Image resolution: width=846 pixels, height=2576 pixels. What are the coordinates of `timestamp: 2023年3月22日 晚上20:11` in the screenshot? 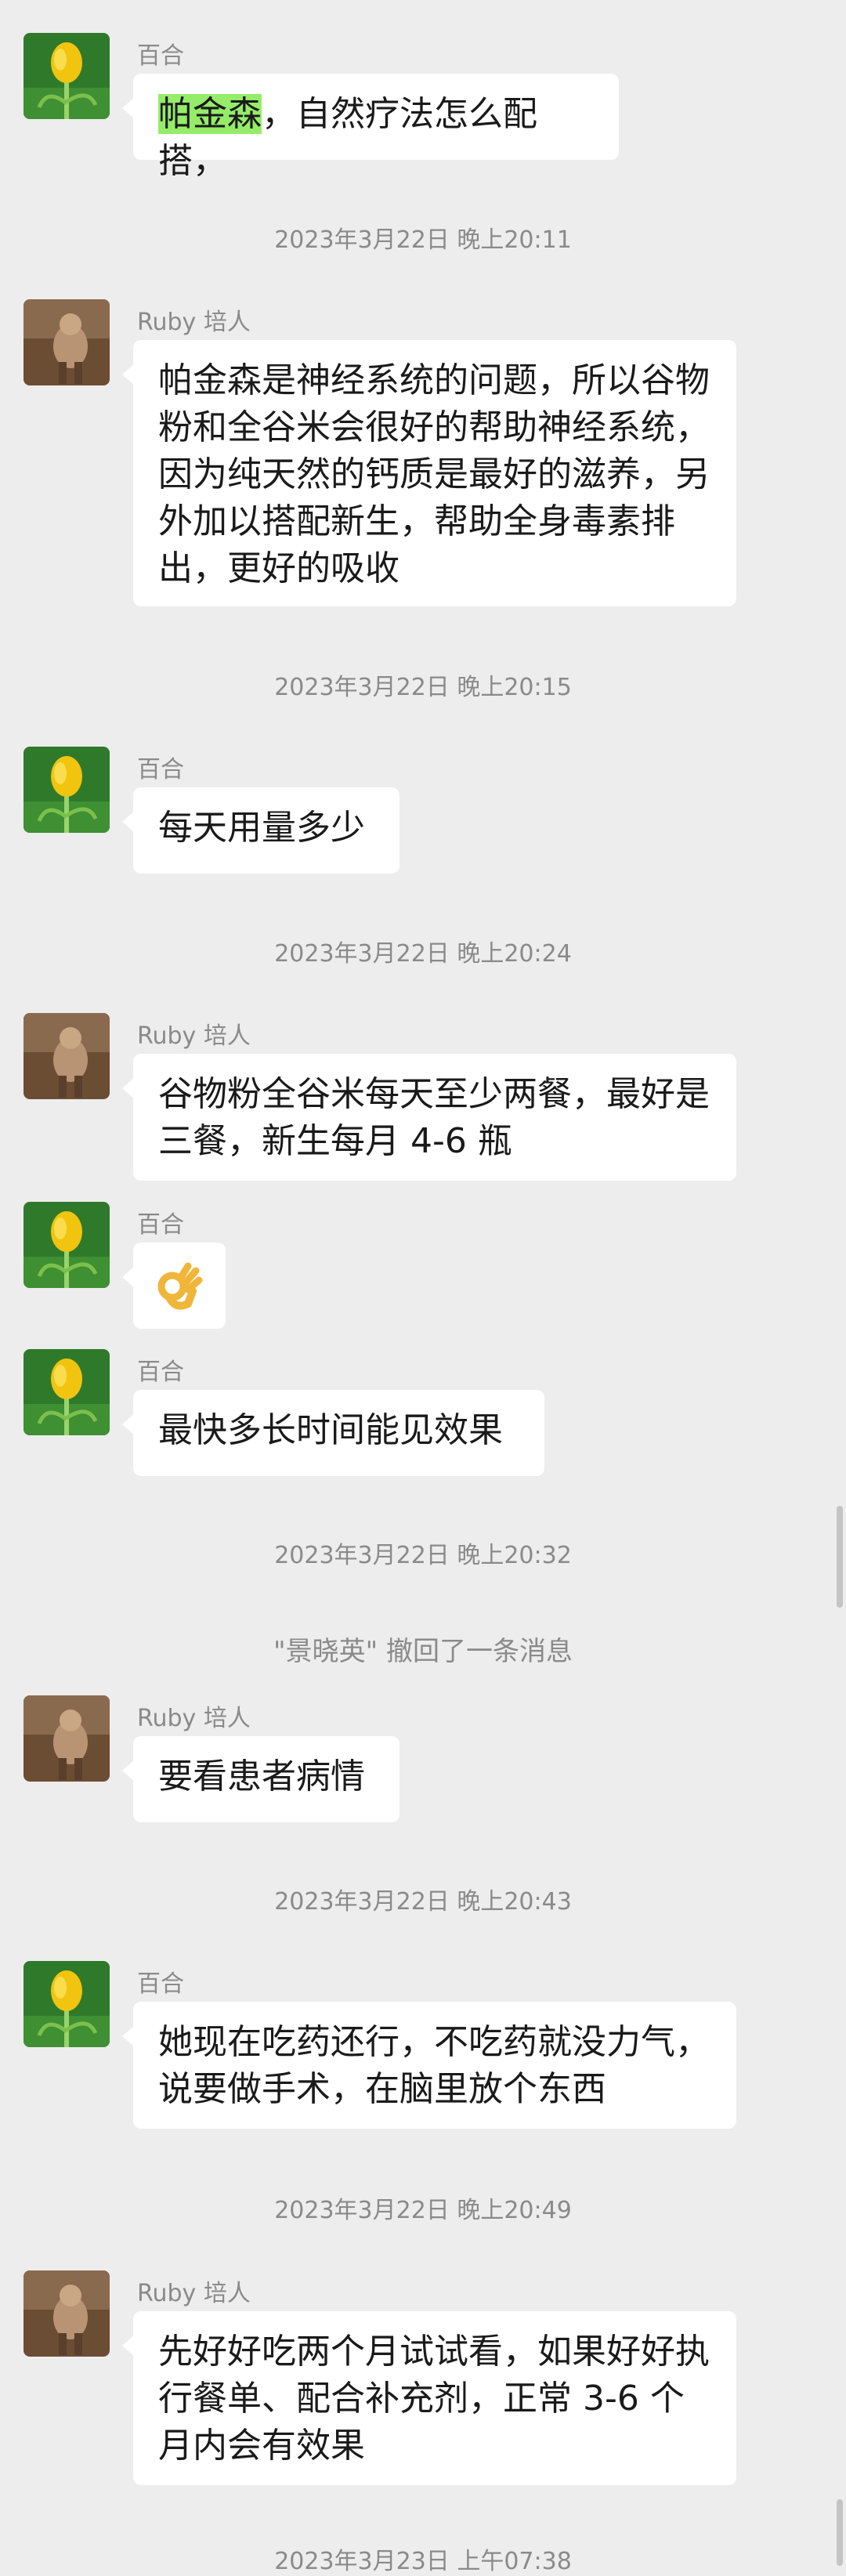 It's located at (423, 240).